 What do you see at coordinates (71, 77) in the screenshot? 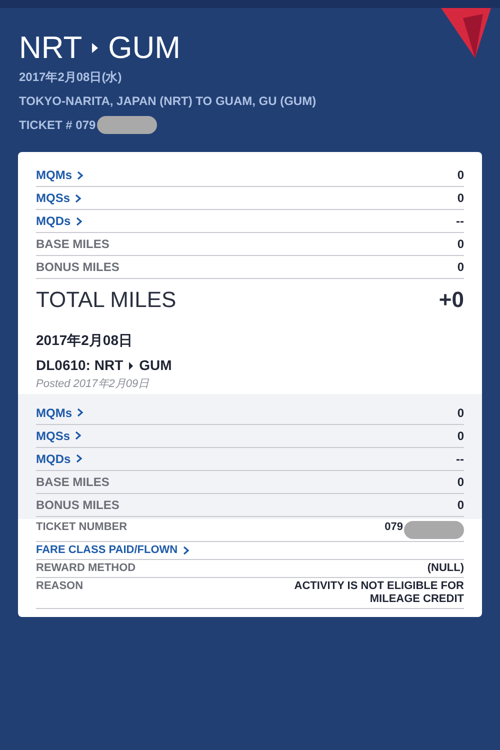
I see `flight-date: 2017年2月08日(水)` at bounding box center [71, 77].